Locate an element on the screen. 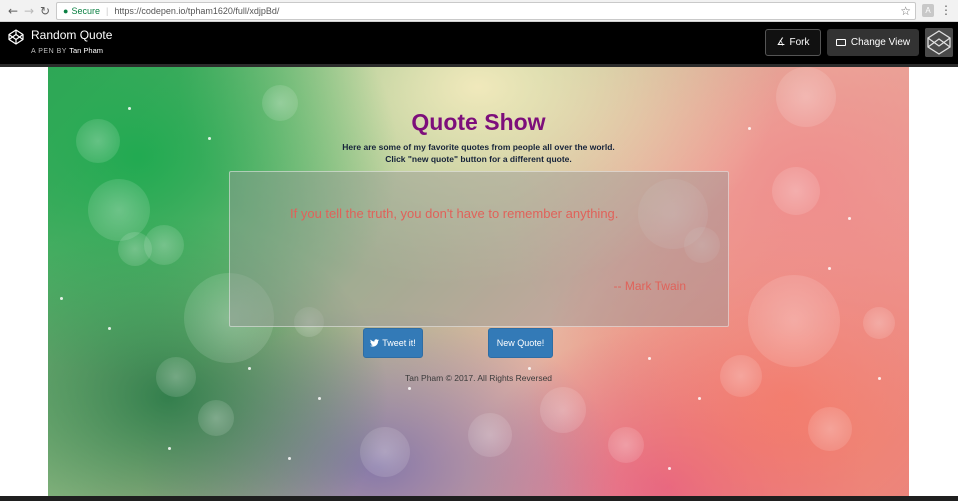 This screenshot has height=501, width=958. user-avatar-icon is located at coordinates (939, 42).